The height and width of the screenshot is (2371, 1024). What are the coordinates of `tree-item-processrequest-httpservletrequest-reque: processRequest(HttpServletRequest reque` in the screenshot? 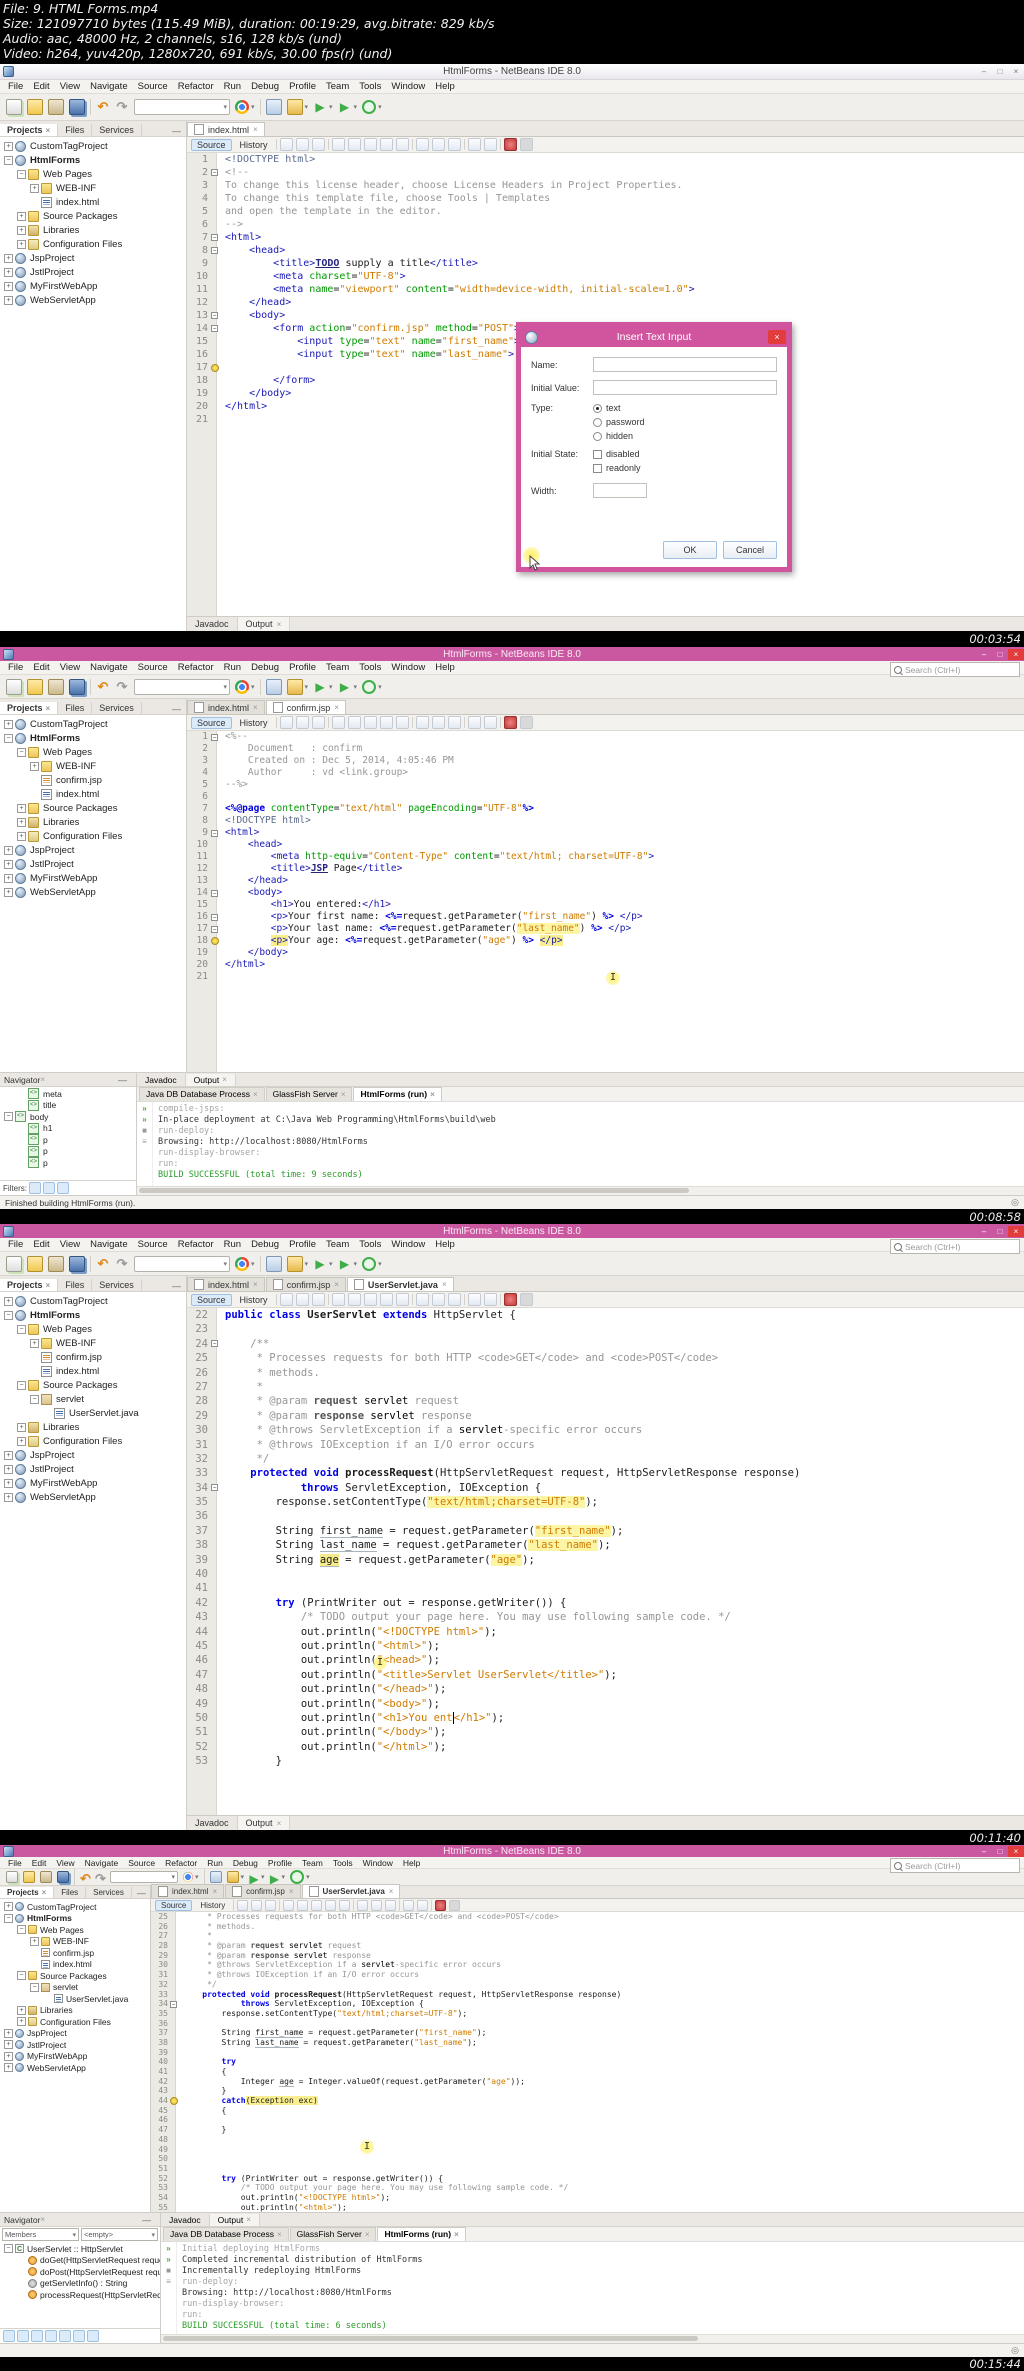 It's located at (80, 2295).